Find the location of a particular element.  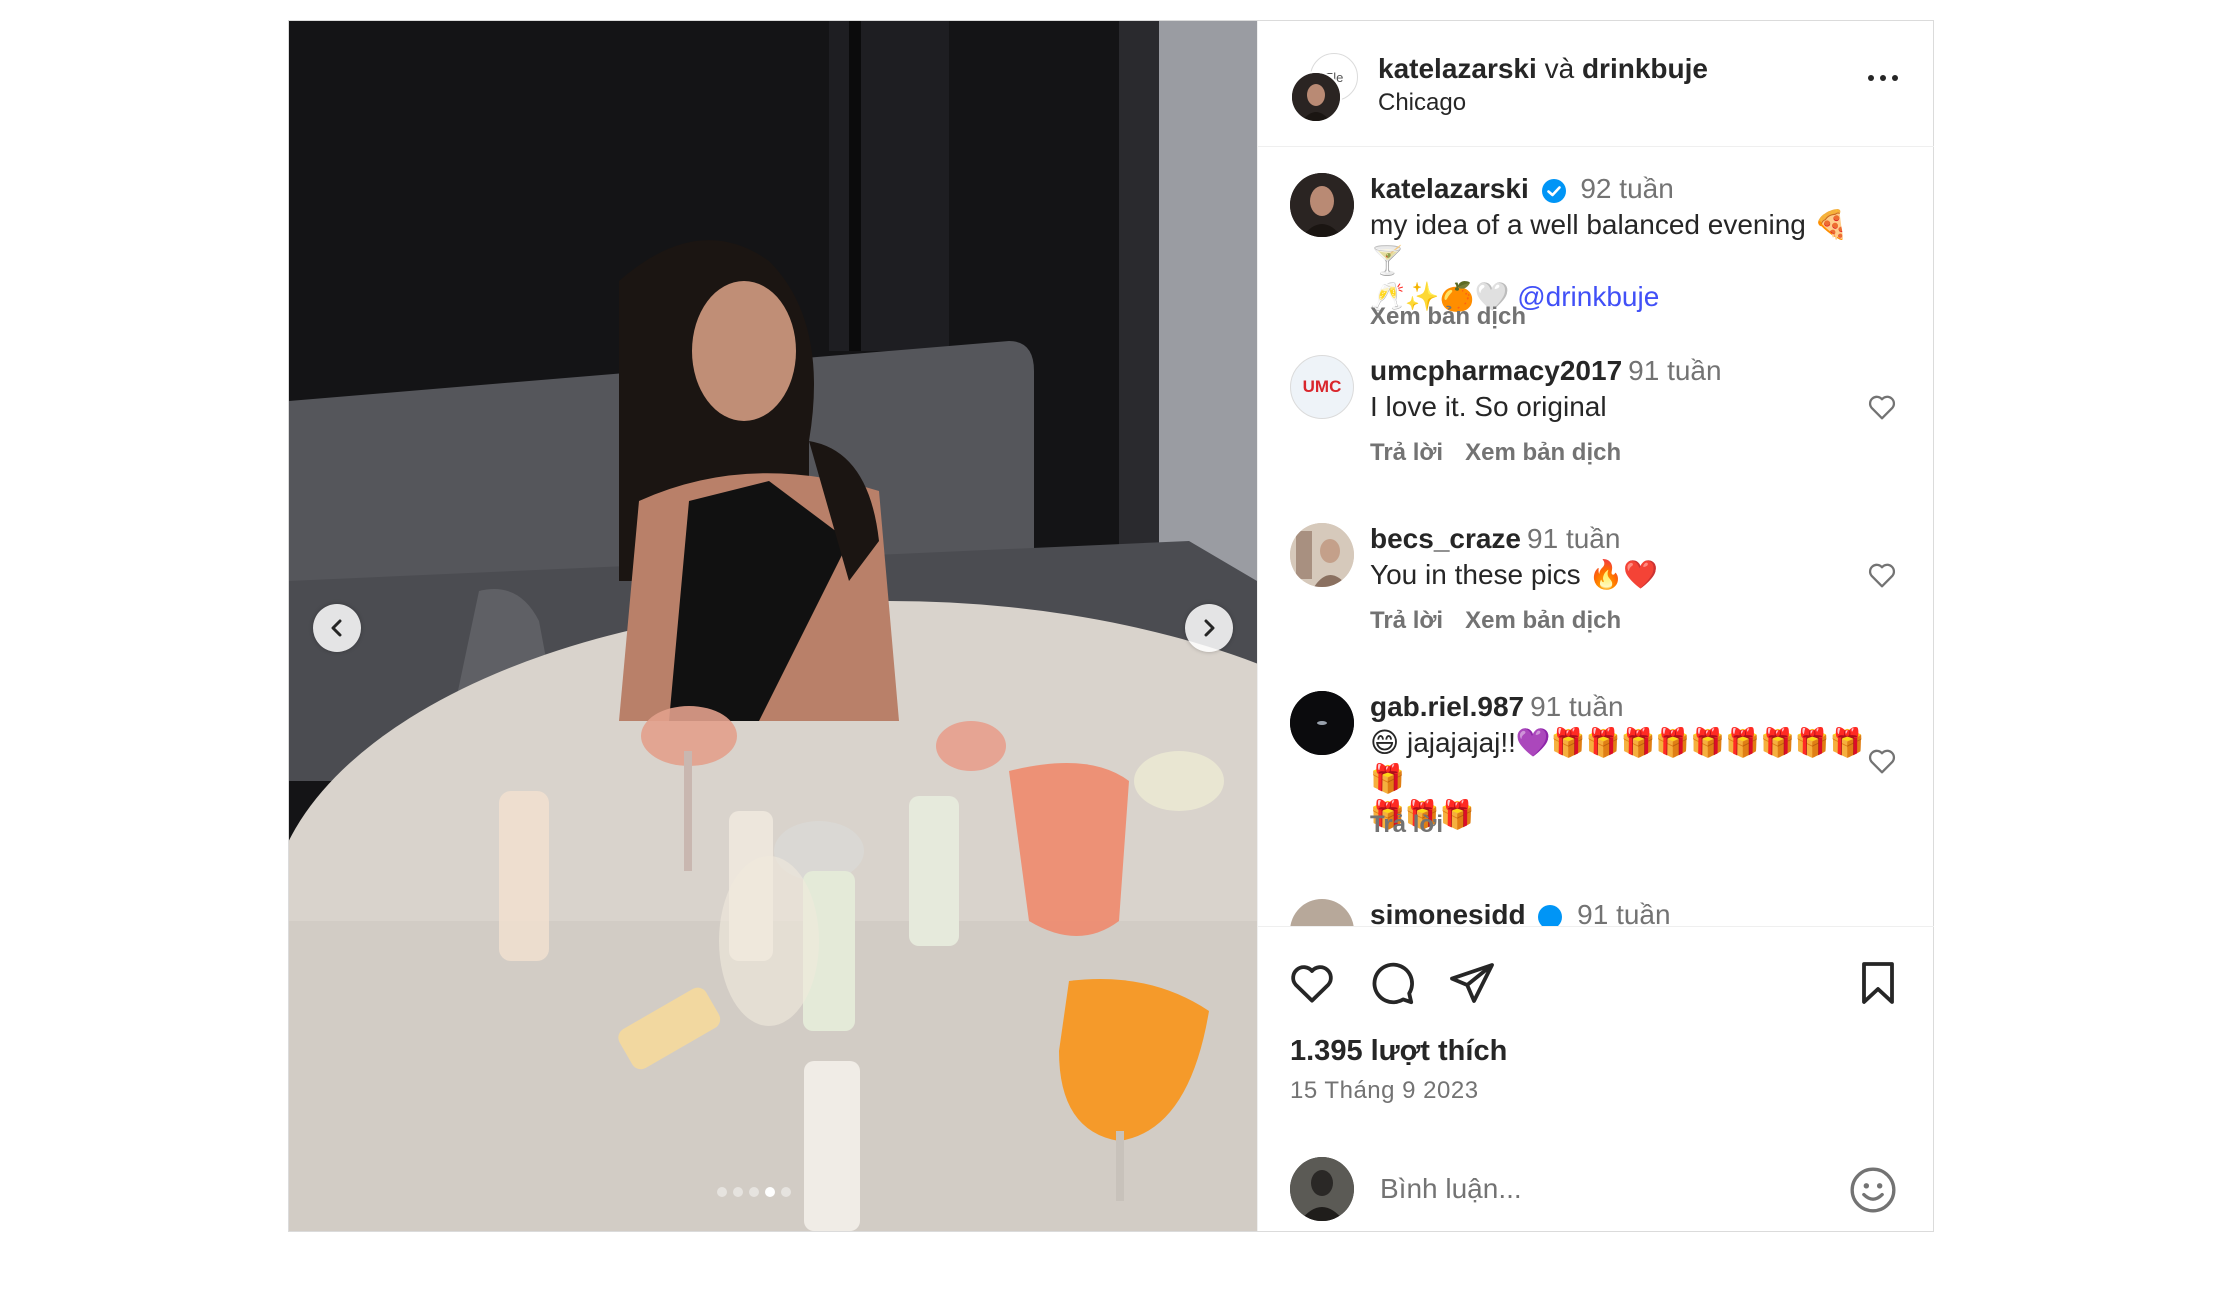

author-username: katelazarski is located at coordinates (1457, 68).